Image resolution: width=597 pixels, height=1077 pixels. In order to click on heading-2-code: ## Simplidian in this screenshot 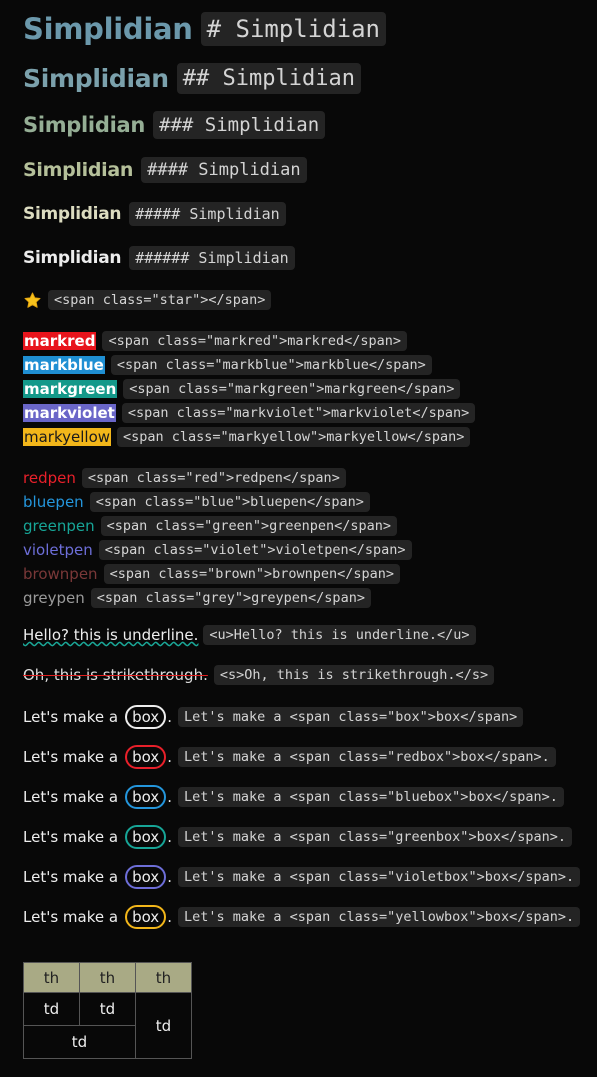, I will do `click(268, 78)`.